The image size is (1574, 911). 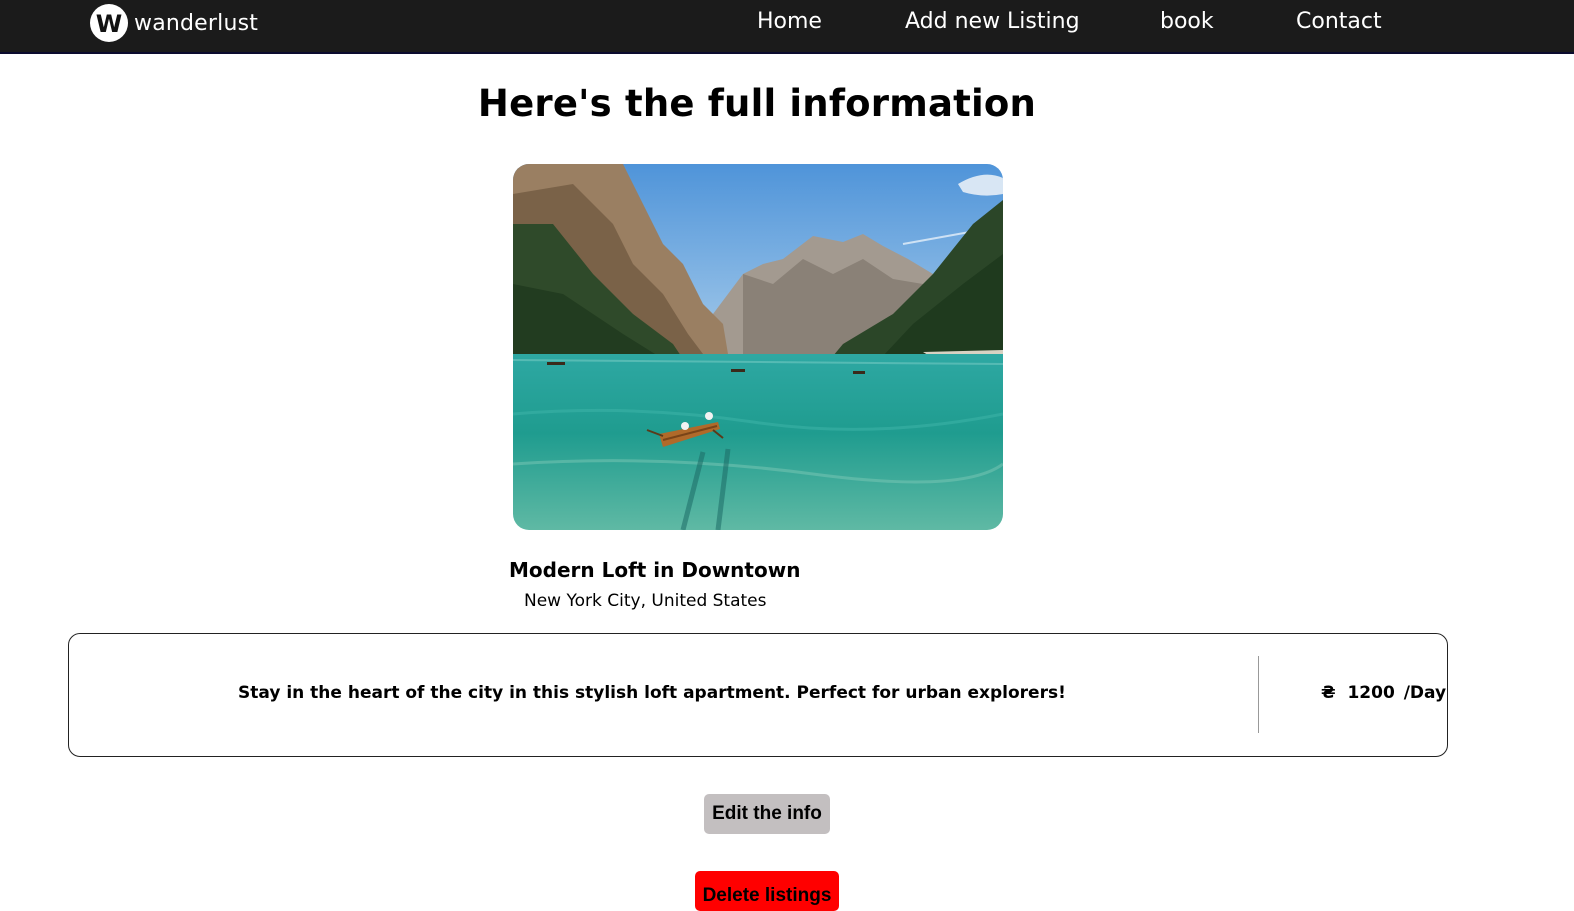 I want to click on brand: W wanderlust, so click(x=174, y=23).